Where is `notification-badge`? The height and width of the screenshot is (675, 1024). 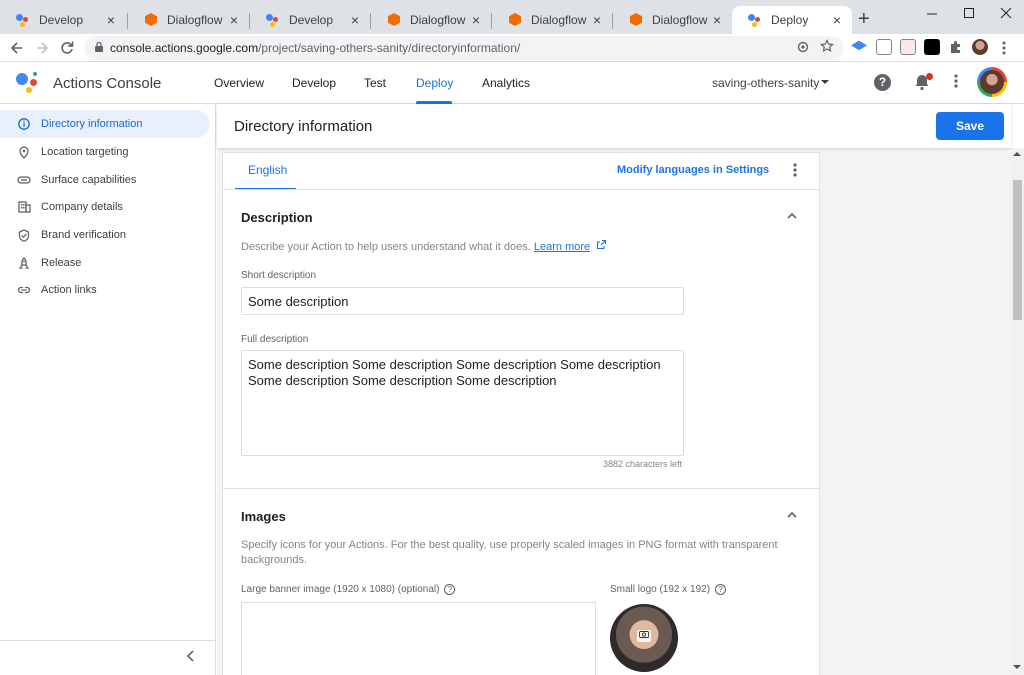 notification-badge is located at coordinates (929, 76).